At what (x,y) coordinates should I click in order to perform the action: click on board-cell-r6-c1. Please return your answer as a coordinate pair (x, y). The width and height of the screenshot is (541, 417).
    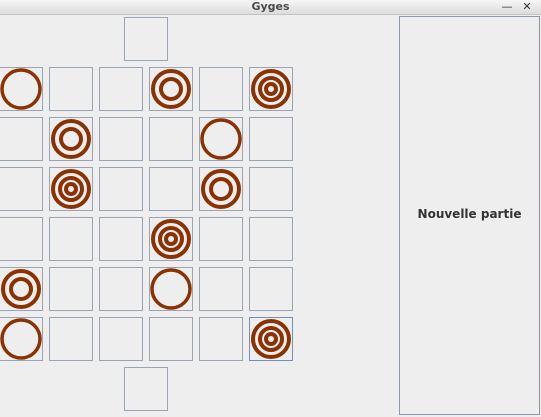
    Looking at the image, I should click on (21, 339).